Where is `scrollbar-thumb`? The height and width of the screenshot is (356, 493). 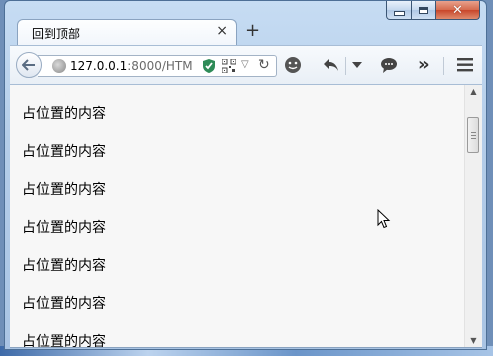
scrollbar-thumb is located at coordinates (473, 135).